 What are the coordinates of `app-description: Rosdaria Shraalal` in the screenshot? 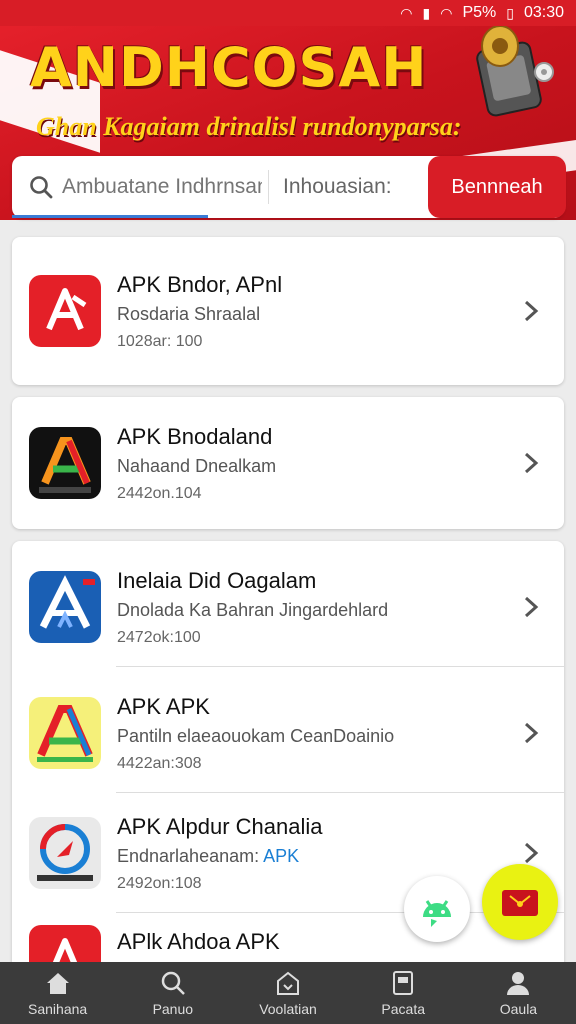 It's located at (189, 313).